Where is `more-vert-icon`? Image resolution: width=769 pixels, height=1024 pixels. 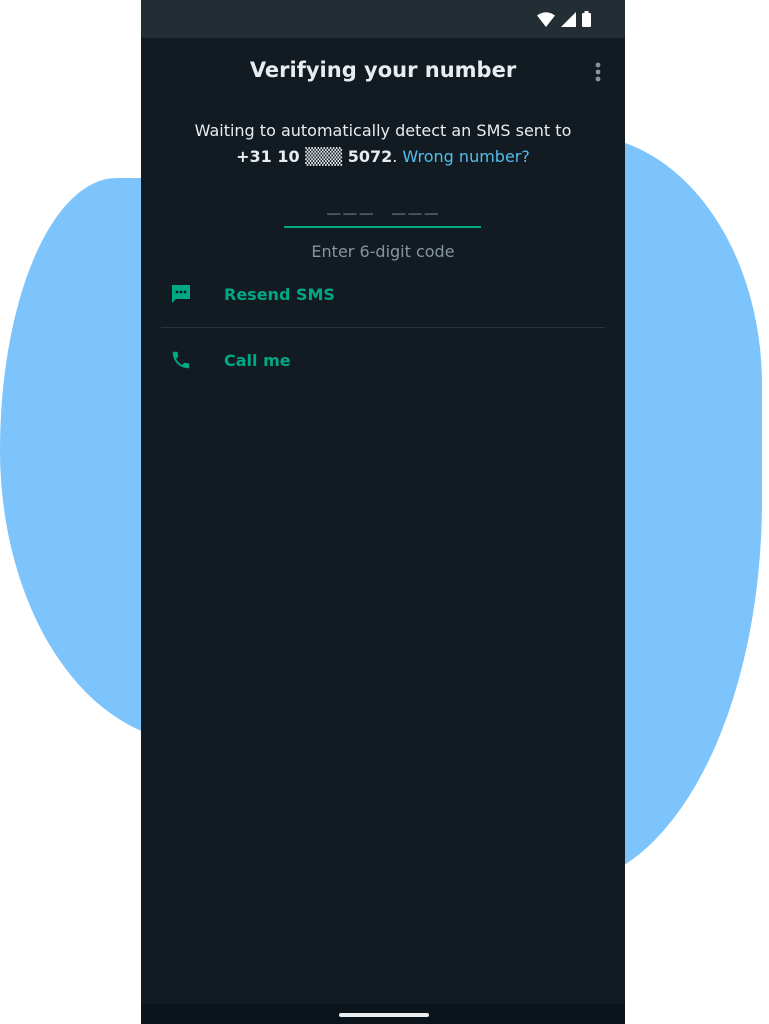 more-vert-icon is located at coordinates (598, 73).